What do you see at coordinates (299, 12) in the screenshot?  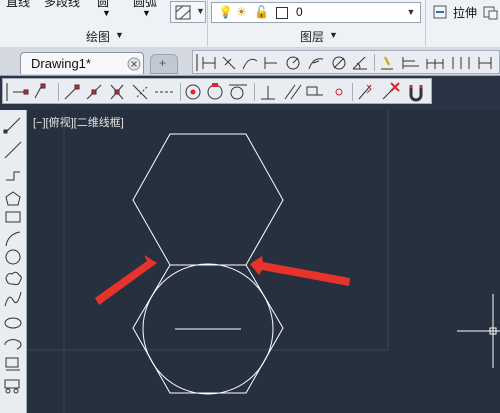 I see `layer-name: 0` at bounding box center [299, 12].